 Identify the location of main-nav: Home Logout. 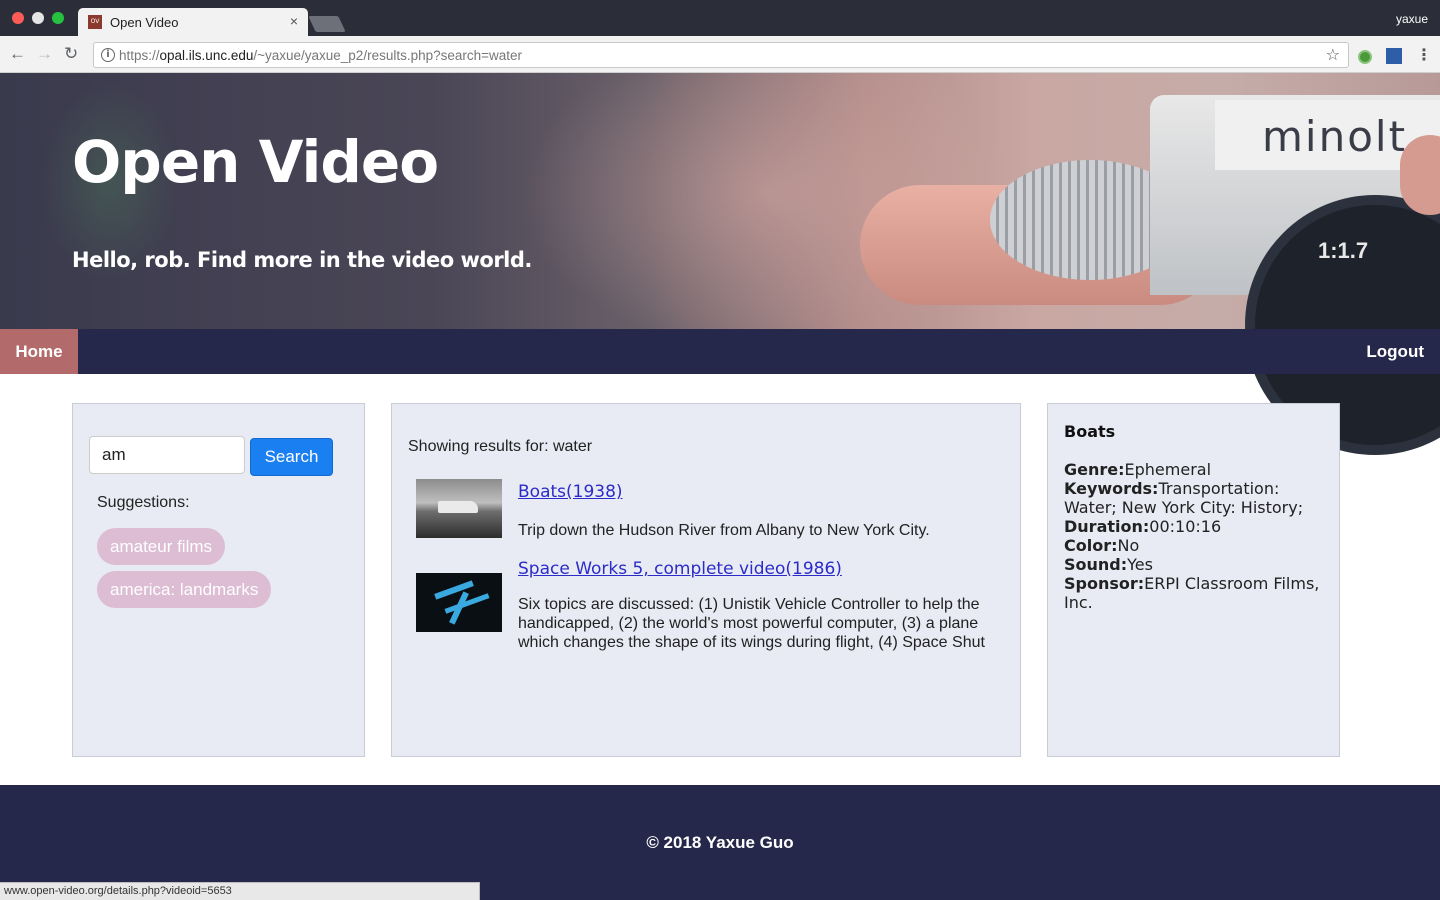
(720, 351).